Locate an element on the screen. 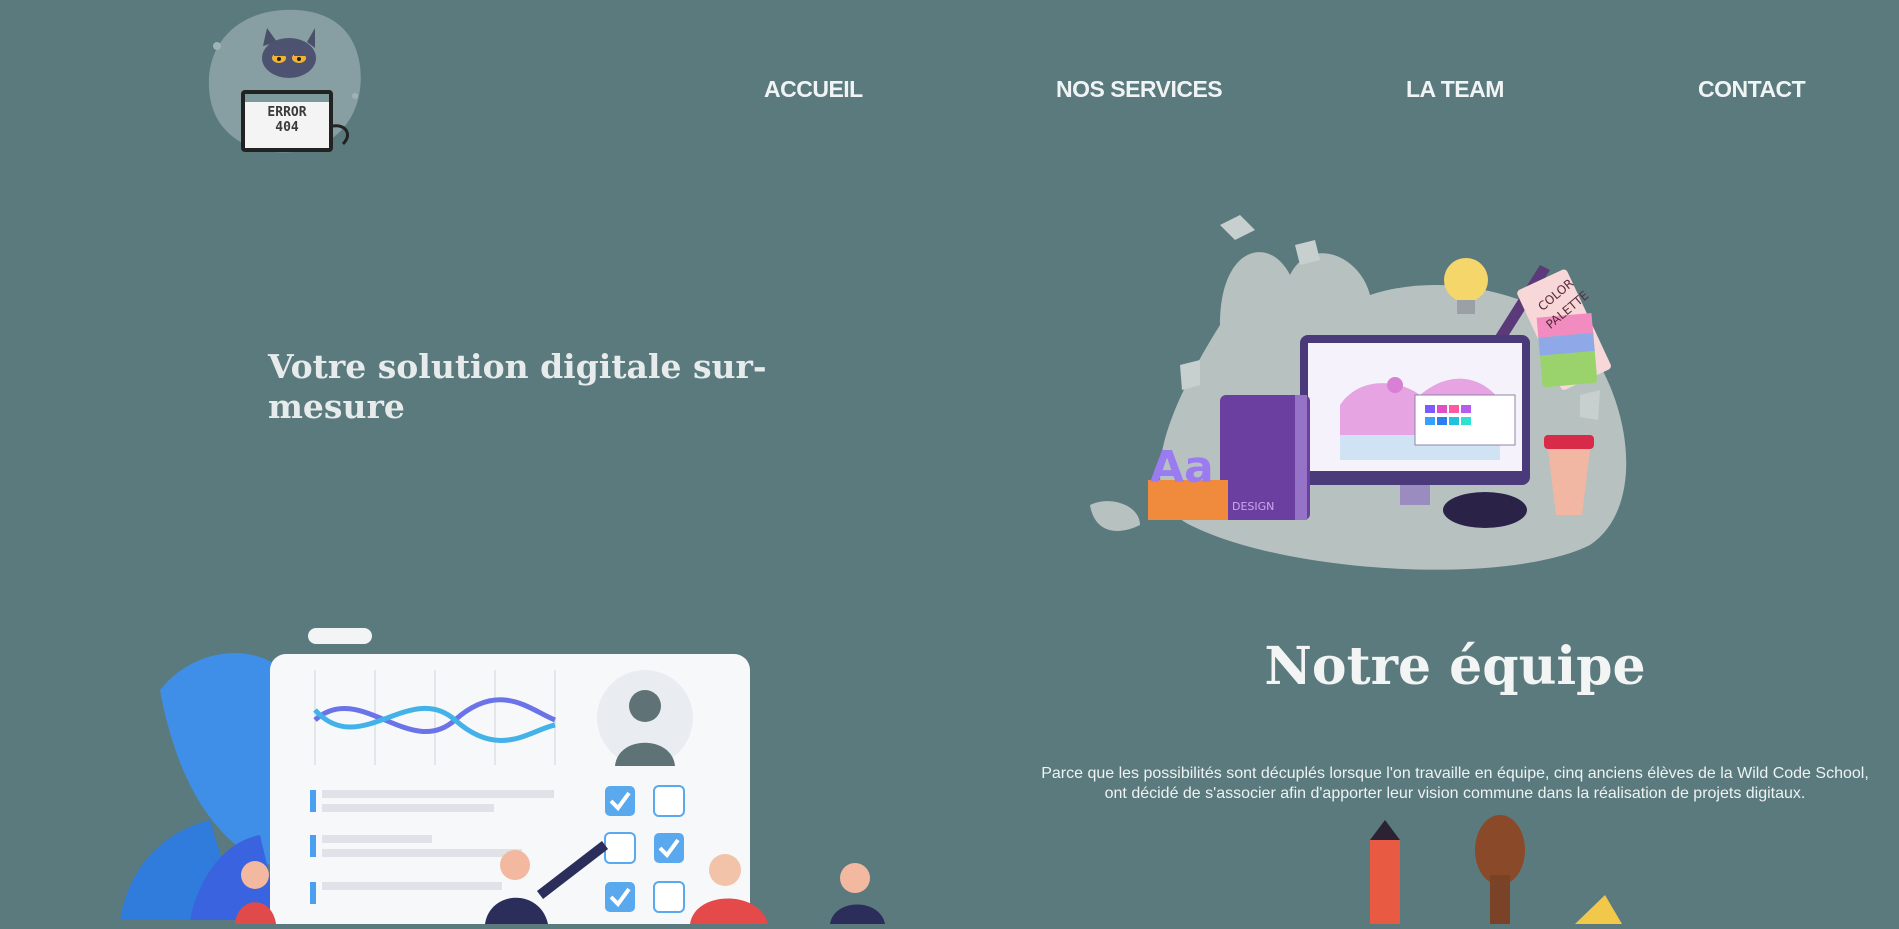 This screenshot has height=929, width=1899. nav-link-la-team: LA TEAM is located at coordinates (1455, 89).